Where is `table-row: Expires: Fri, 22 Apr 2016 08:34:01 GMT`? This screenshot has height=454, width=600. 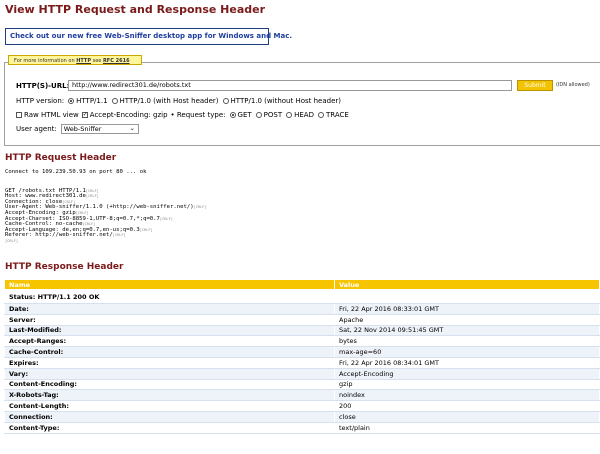
table-row: Expires: Fri, 22 Apr 2016 08:34:01 GMT is located at coordinates (302, 362).